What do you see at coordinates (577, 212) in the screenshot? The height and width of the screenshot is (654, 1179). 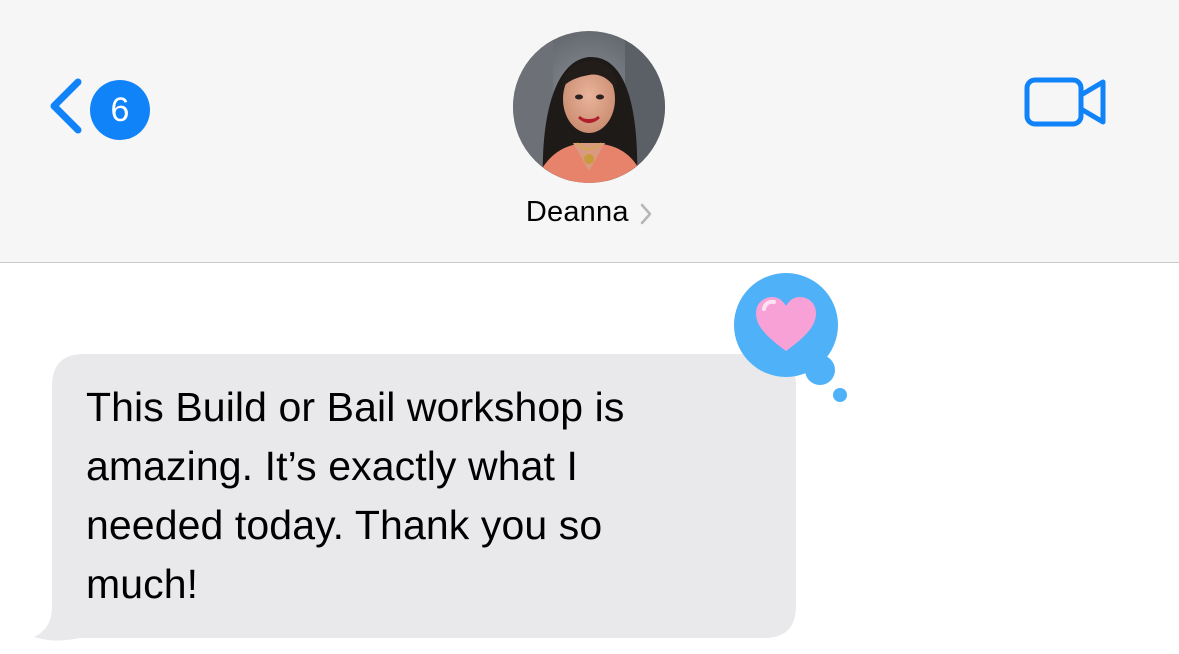 I see `contact-name: Deanna` at bounding box center [577, 212].